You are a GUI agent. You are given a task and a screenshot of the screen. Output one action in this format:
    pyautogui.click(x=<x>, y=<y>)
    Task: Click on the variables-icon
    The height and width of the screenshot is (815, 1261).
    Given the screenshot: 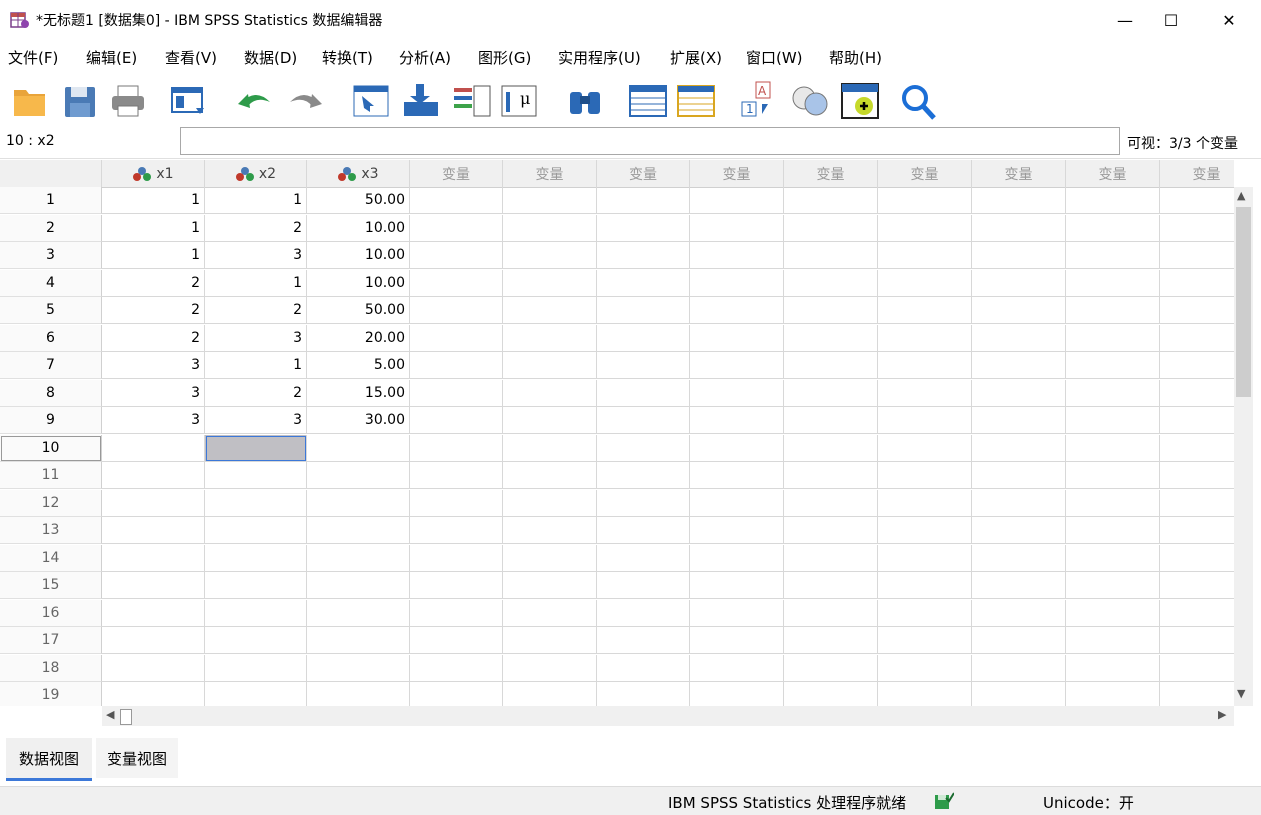 What is the action you would take?
    pyautogui.click(x=472, y=100)
    